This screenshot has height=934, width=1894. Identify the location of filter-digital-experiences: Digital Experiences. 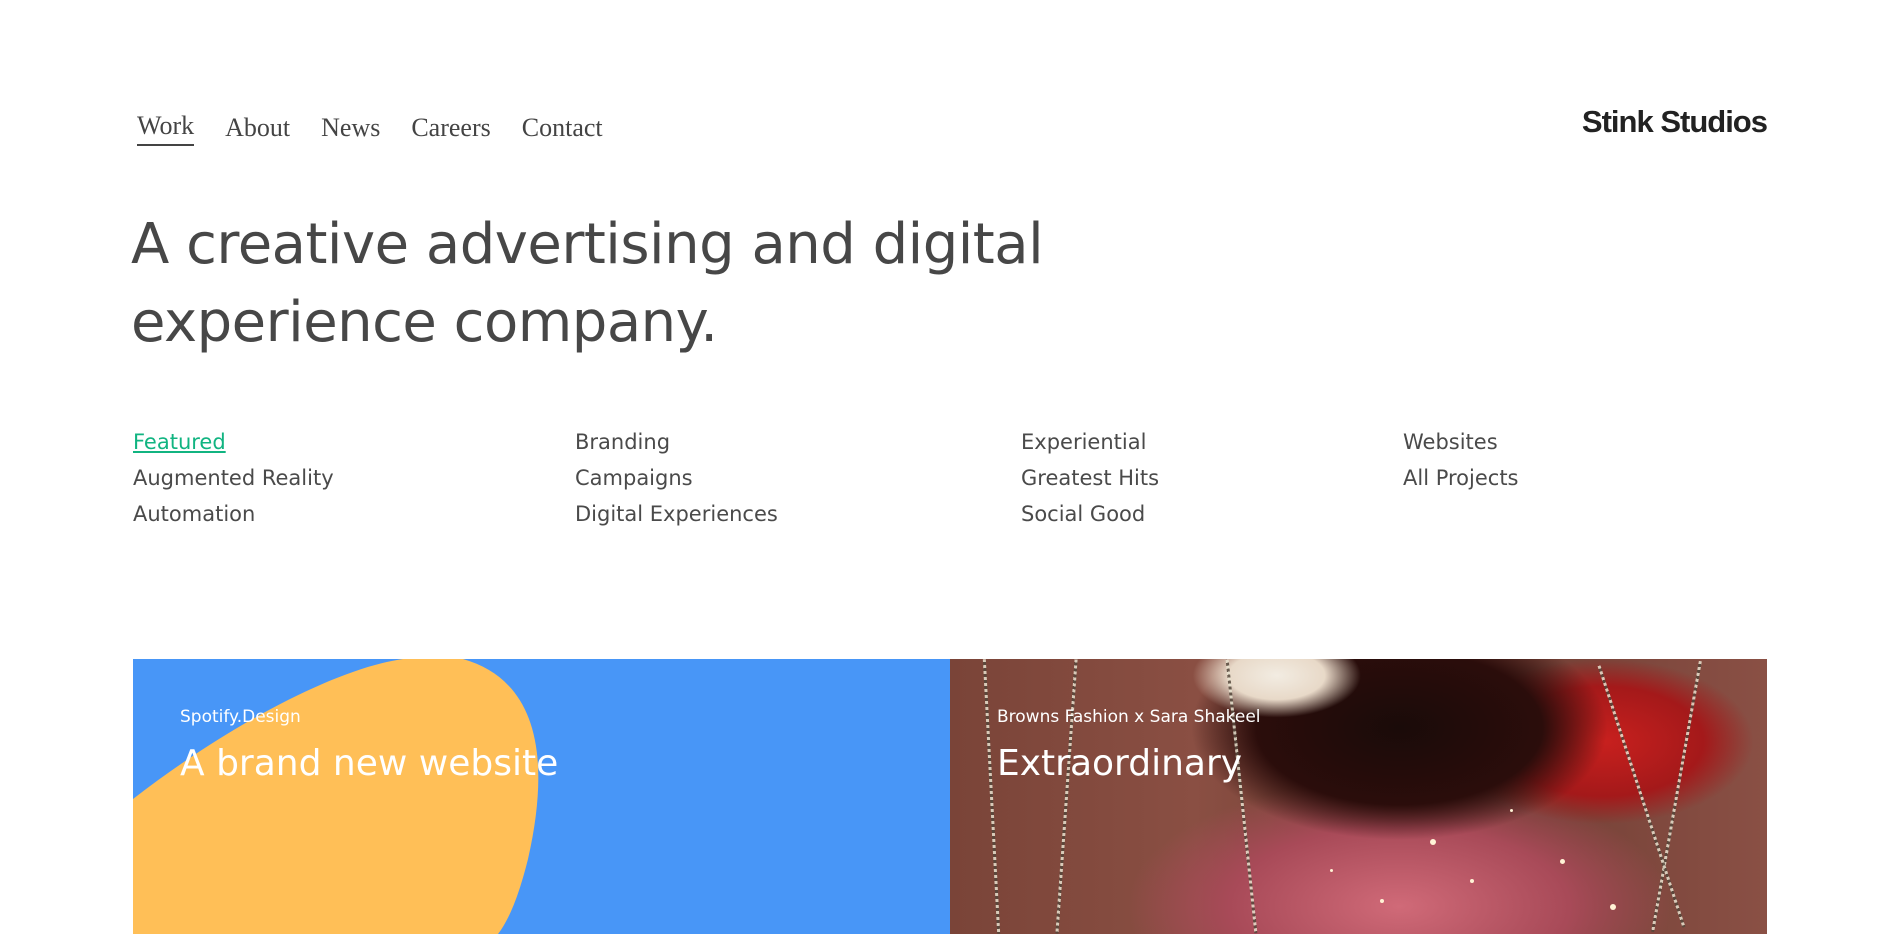
(676, 514).